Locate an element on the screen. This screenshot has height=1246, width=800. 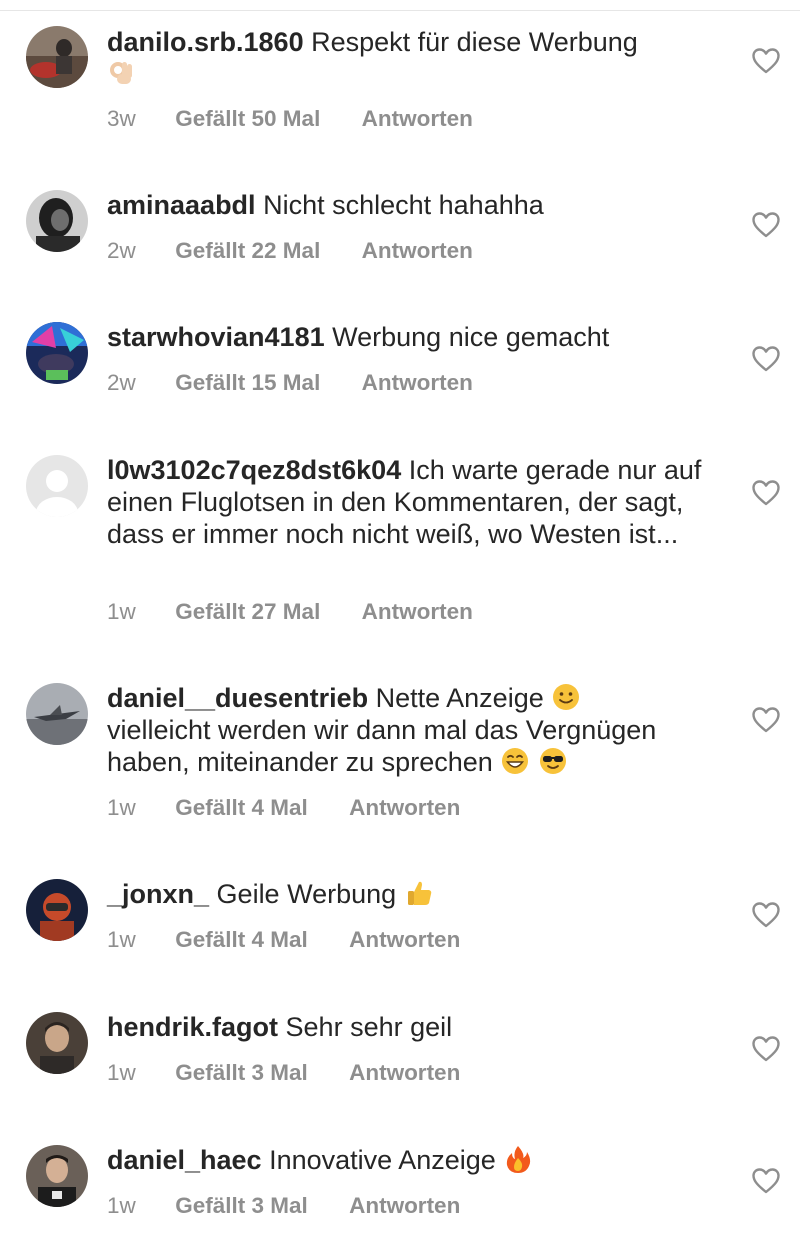
comment-meta: 3w Gefällt 50 Mal Antworten is located at coordinates (290, 119).